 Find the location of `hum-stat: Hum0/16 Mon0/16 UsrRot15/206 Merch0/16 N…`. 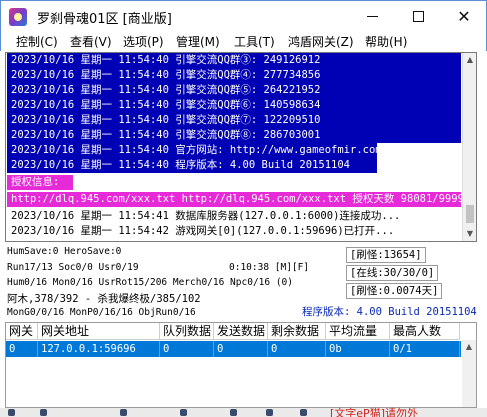

hum-stat: Hum0/16 Mon0/16 UsrRot15/206 Merch0/16 N… is located at coordinates (150, 282).